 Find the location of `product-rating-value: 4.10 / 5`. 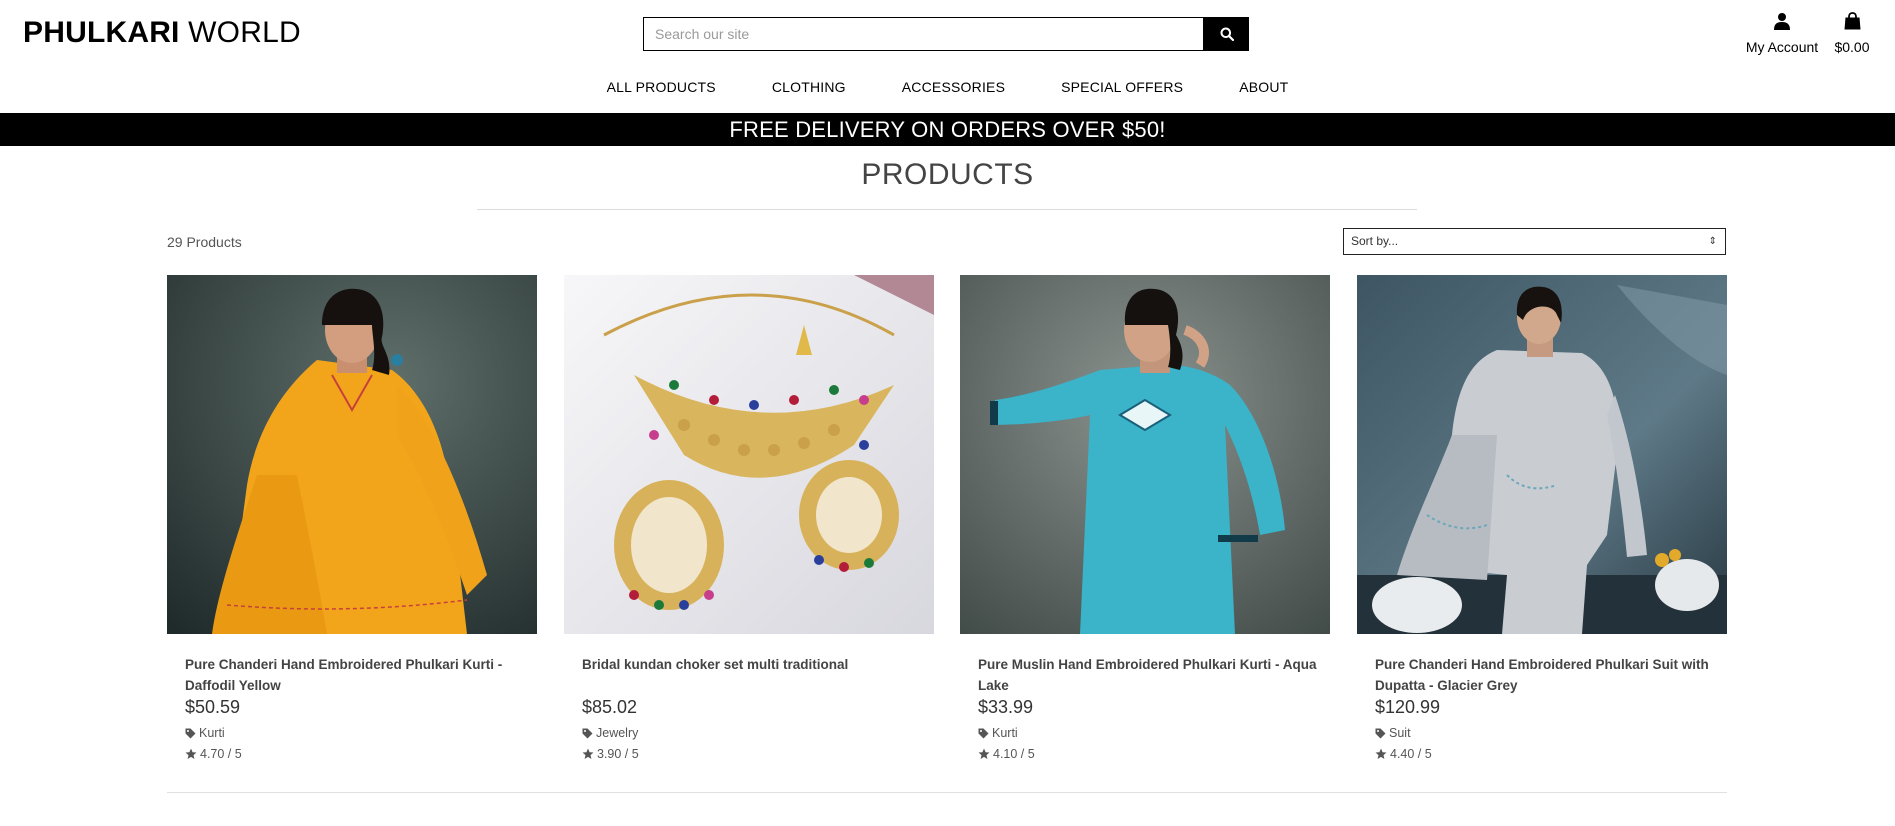

product-rating-value: 4.10 / 5 is located at coordinates (1014, 754).